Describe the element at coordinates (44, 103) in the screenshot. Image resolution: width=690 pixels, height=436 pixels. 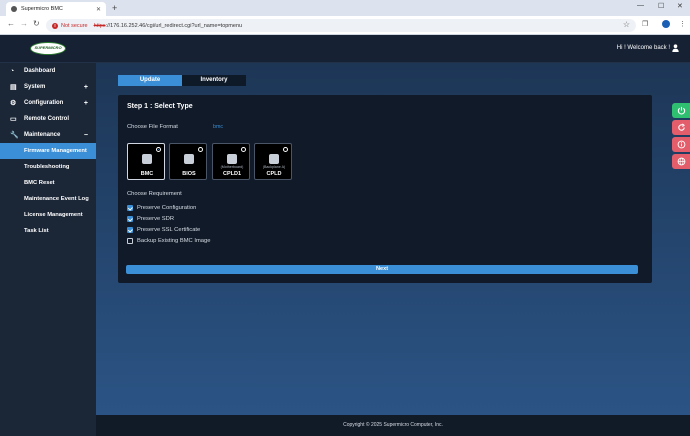
I see `sidebar-item-label: Configuration` at that location.